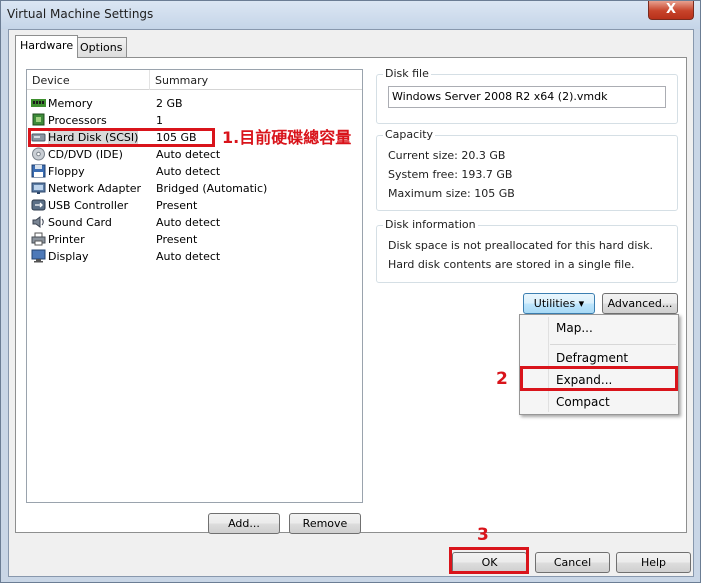 The image size is (701, 583). What do you see at coordinates (350, 15) in the screenshot?
I see `title-bar: Virtual Machine Settings X` at bounding box center [350, 15].